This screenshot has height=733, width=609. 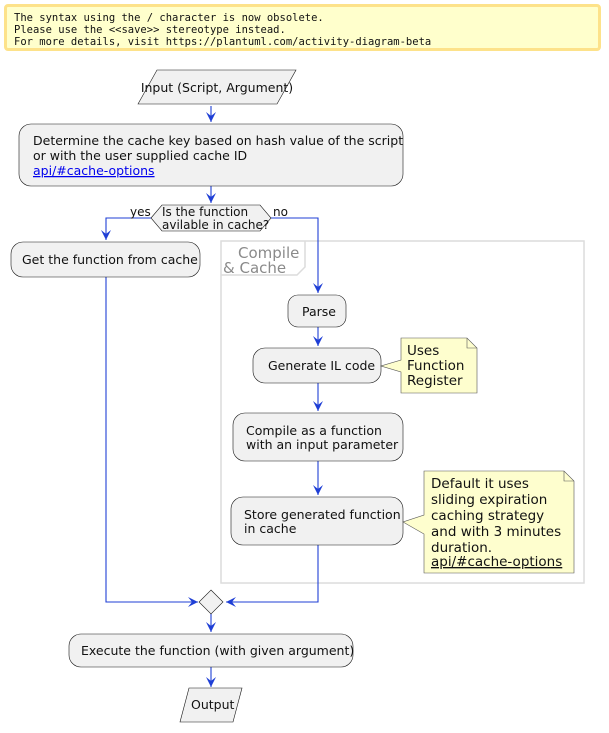 What do you see at coordinates (435, 366) in the screenshot?
I see `note-line: Function` at bounding box center [435, 366].